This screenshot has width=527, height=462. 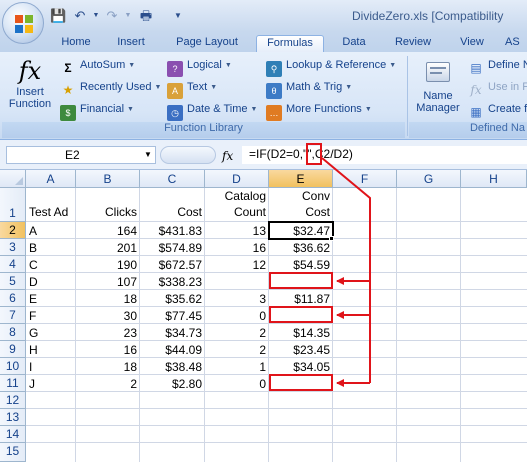 What do you see at coordinates (172, 316) in the screenshot?
I see `cell-c7: $77.45` at bounding box center [172, 316].